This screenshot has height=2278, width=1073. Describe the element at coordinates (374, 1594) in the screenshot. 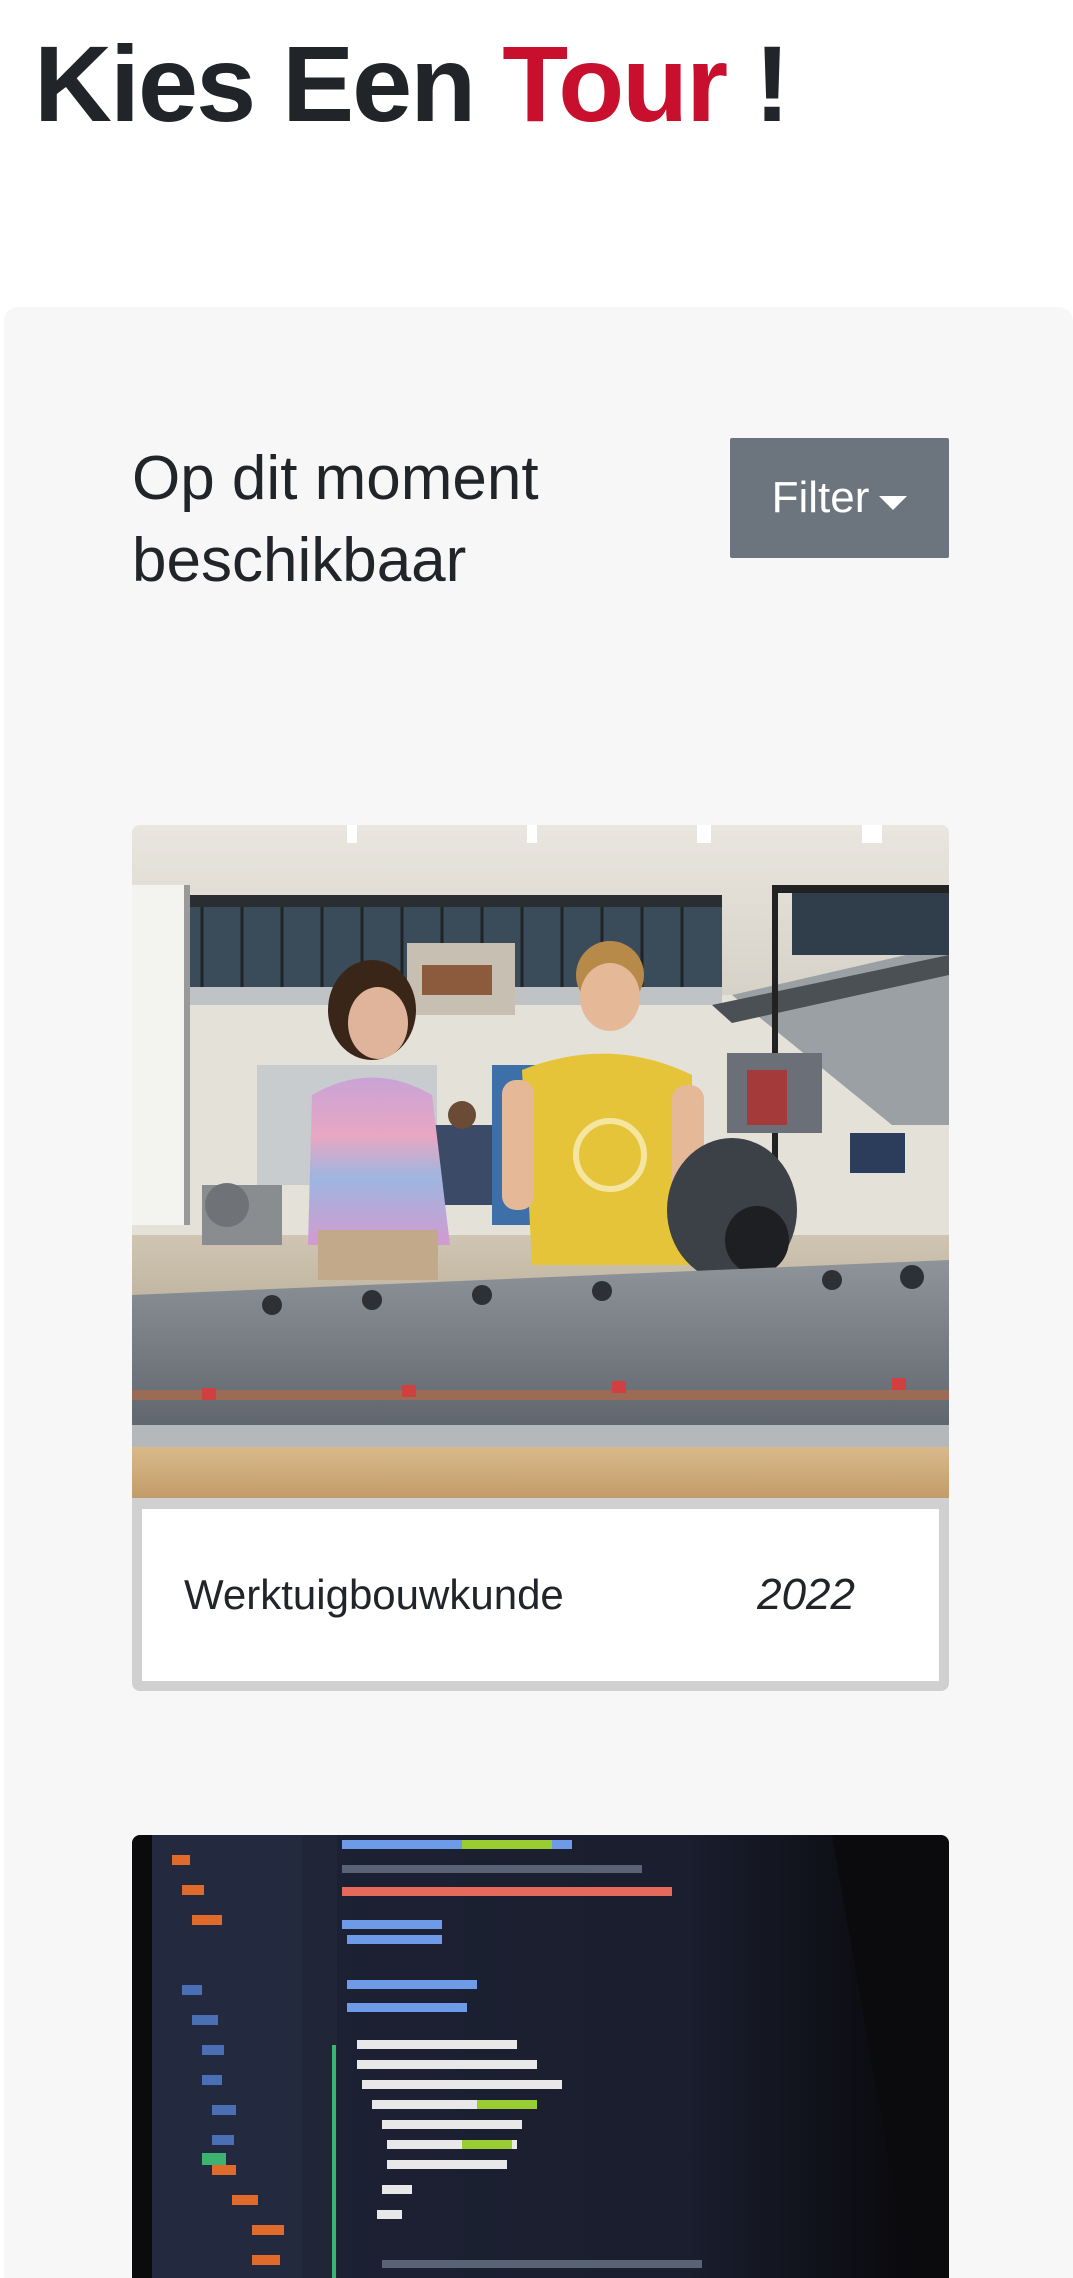

I see `tour-name: Werktuigbouwkunde` at that location.